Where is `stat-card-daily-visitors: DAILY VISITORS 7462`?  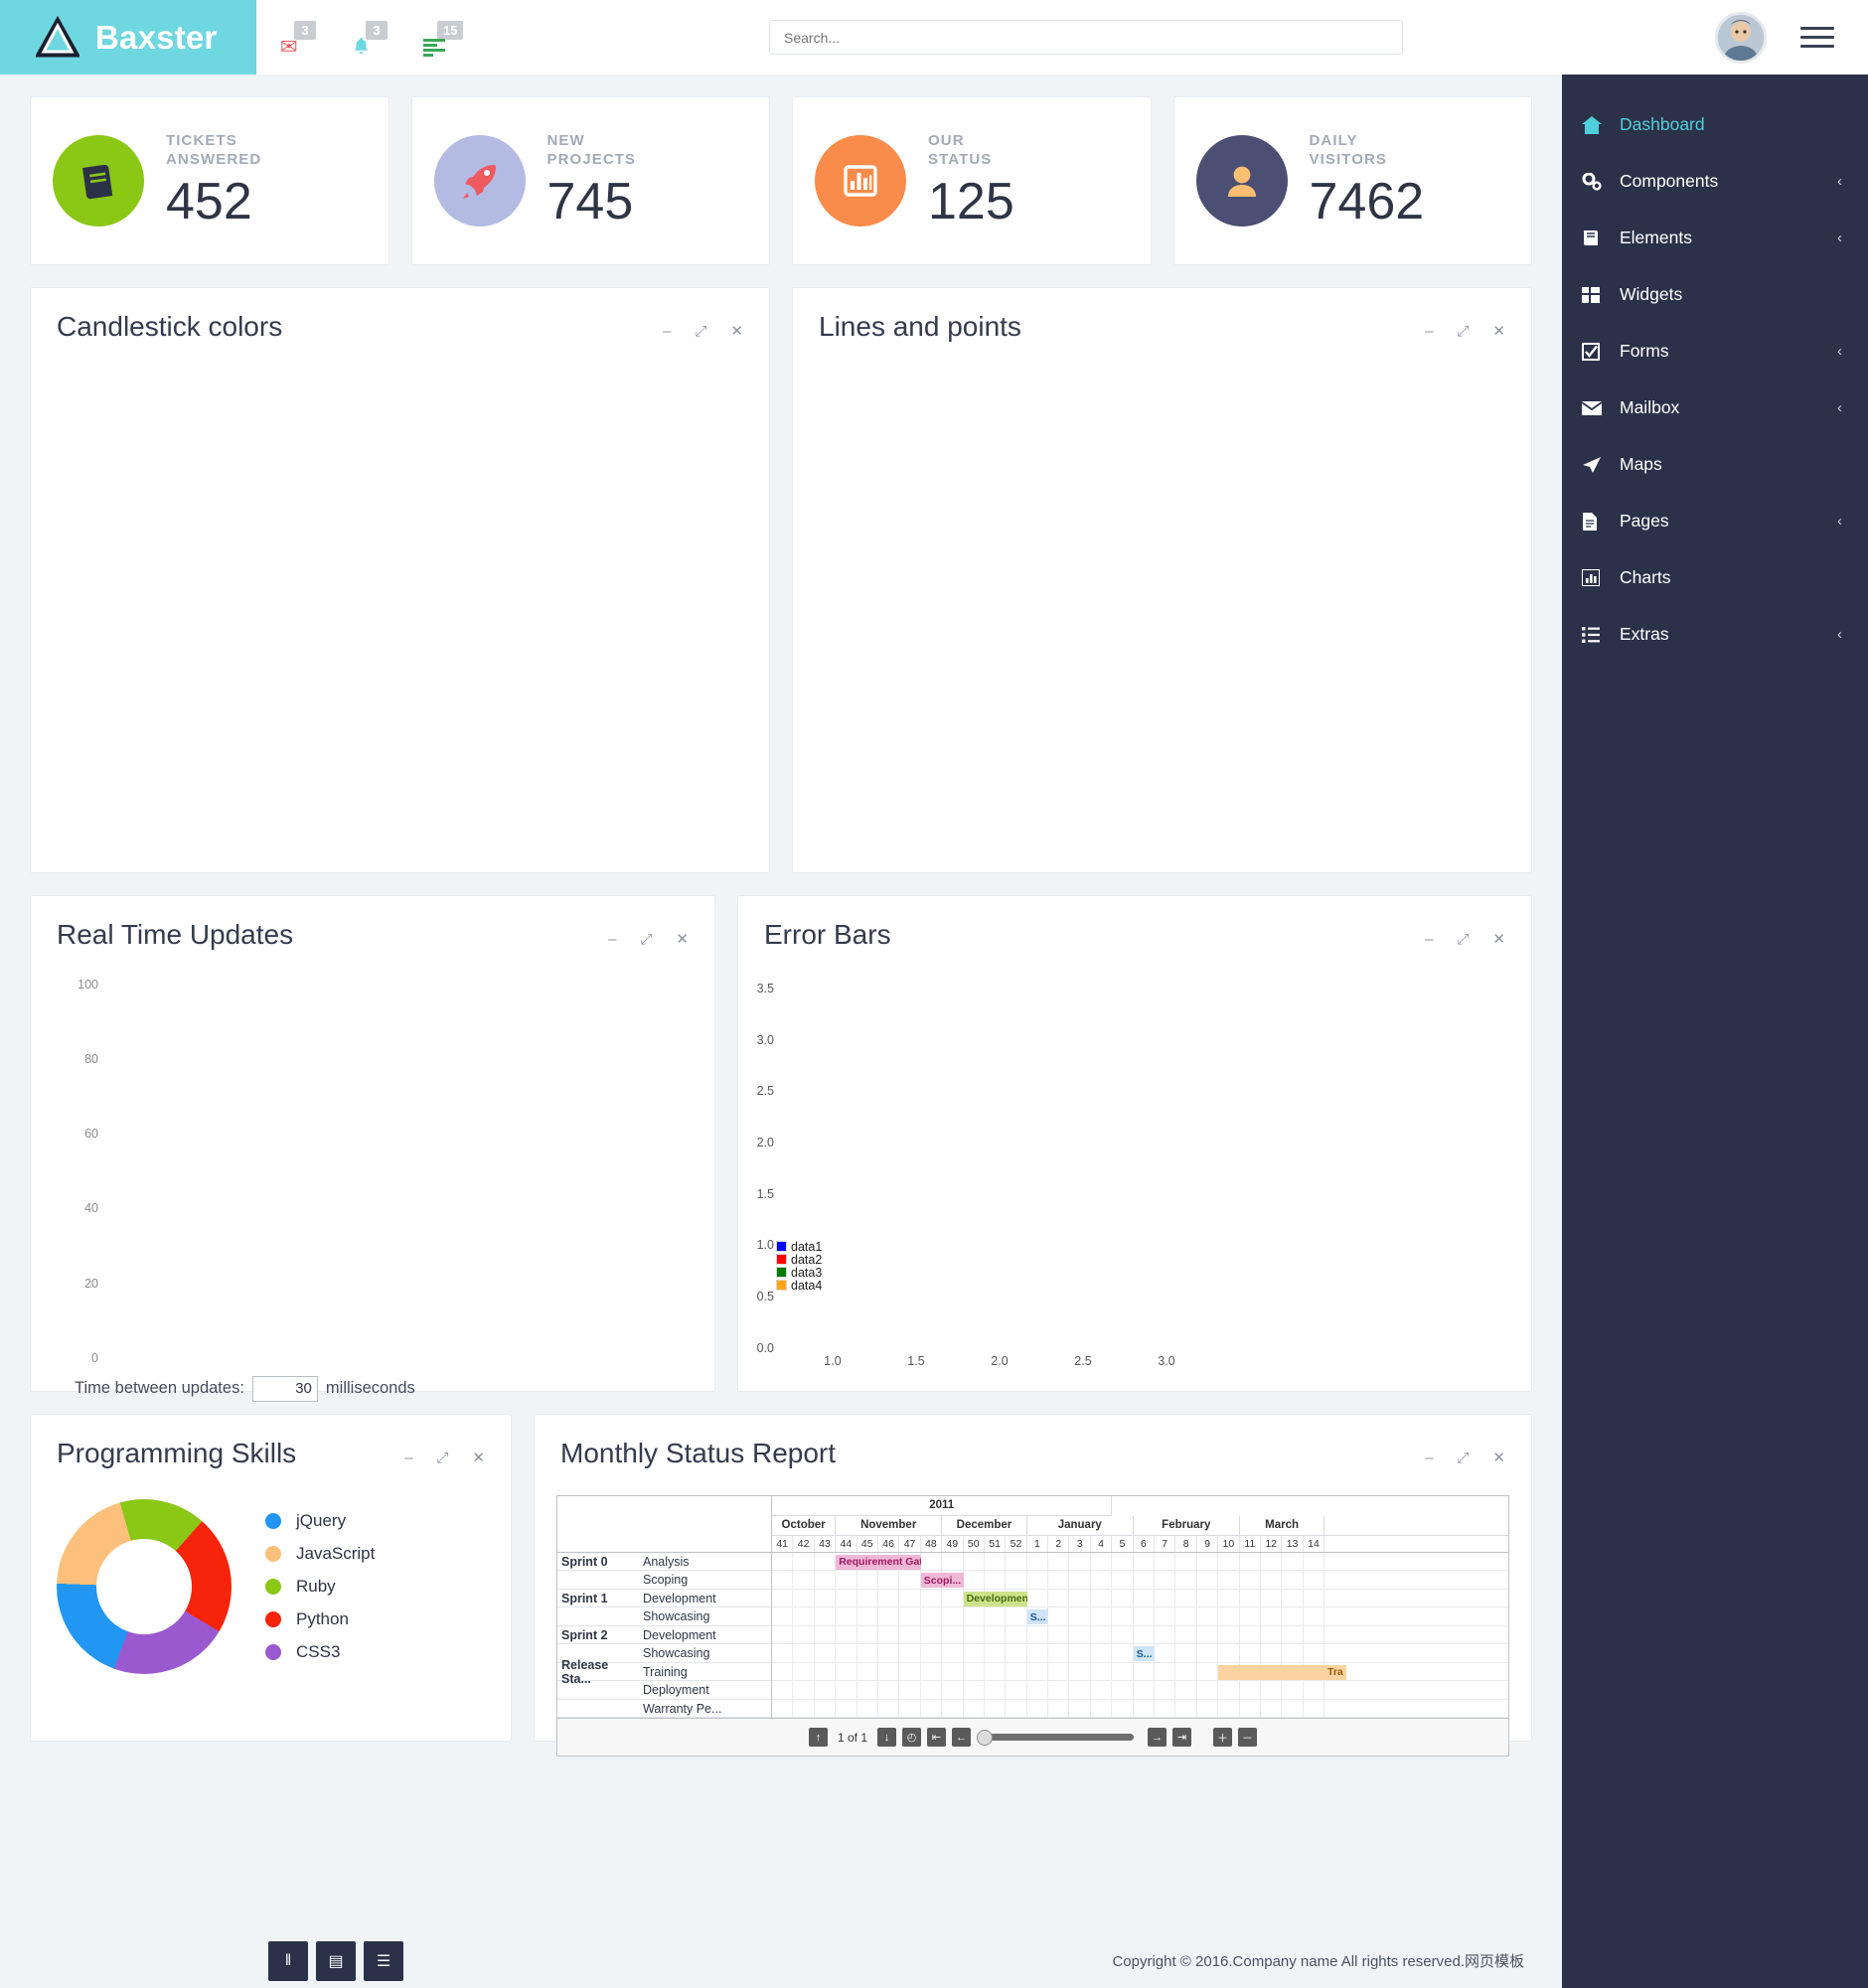 stat-card-daily-visitors: DAILY VISITORS 7462 is located at coordinates (1352, 181).